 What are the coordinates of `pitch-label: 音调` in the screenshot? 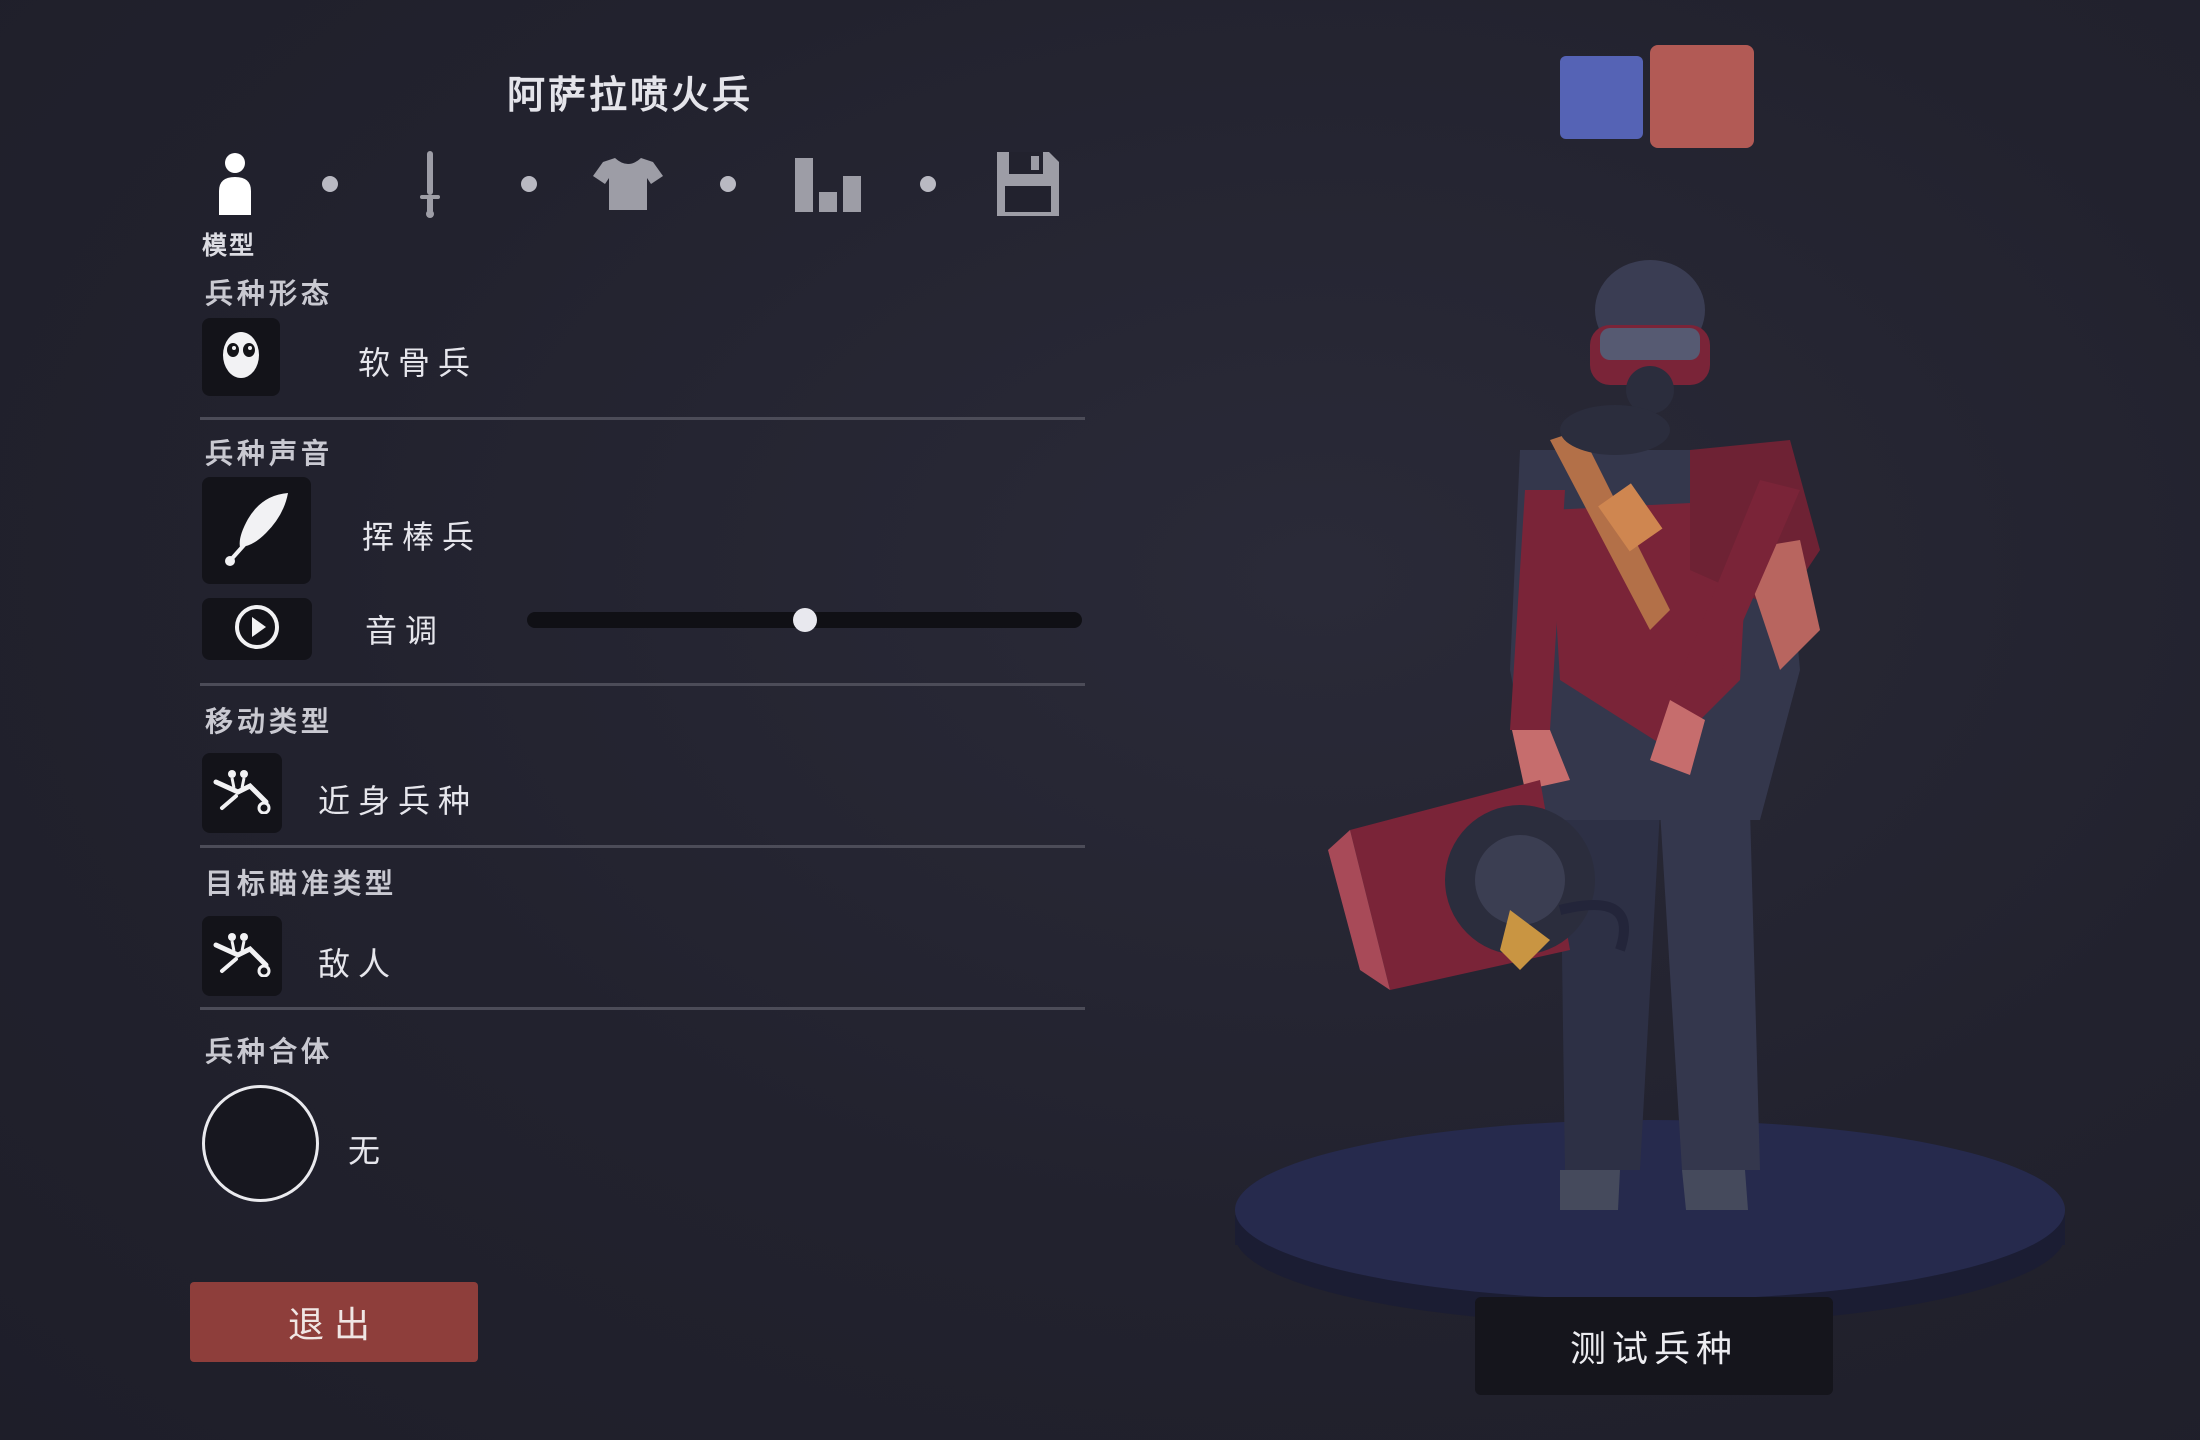 It's located at (405, 631).